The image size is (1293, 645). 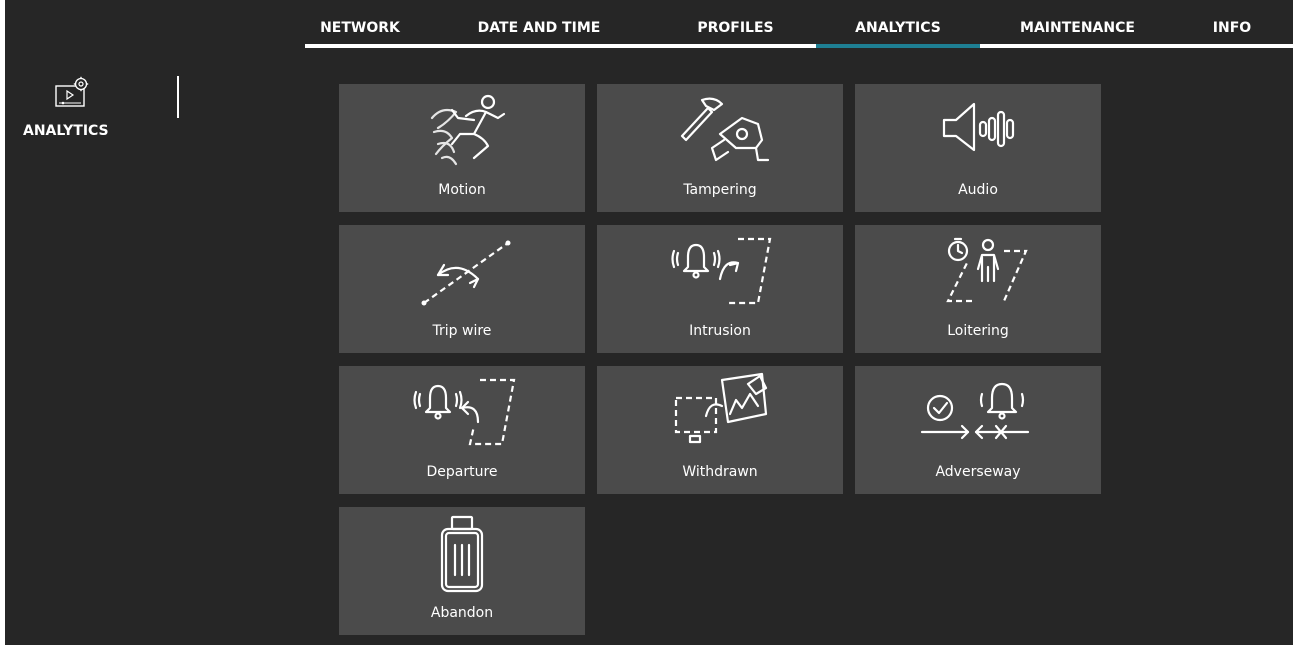 I want to click on tab-network: NETWORK, so click(x=368, y=24).